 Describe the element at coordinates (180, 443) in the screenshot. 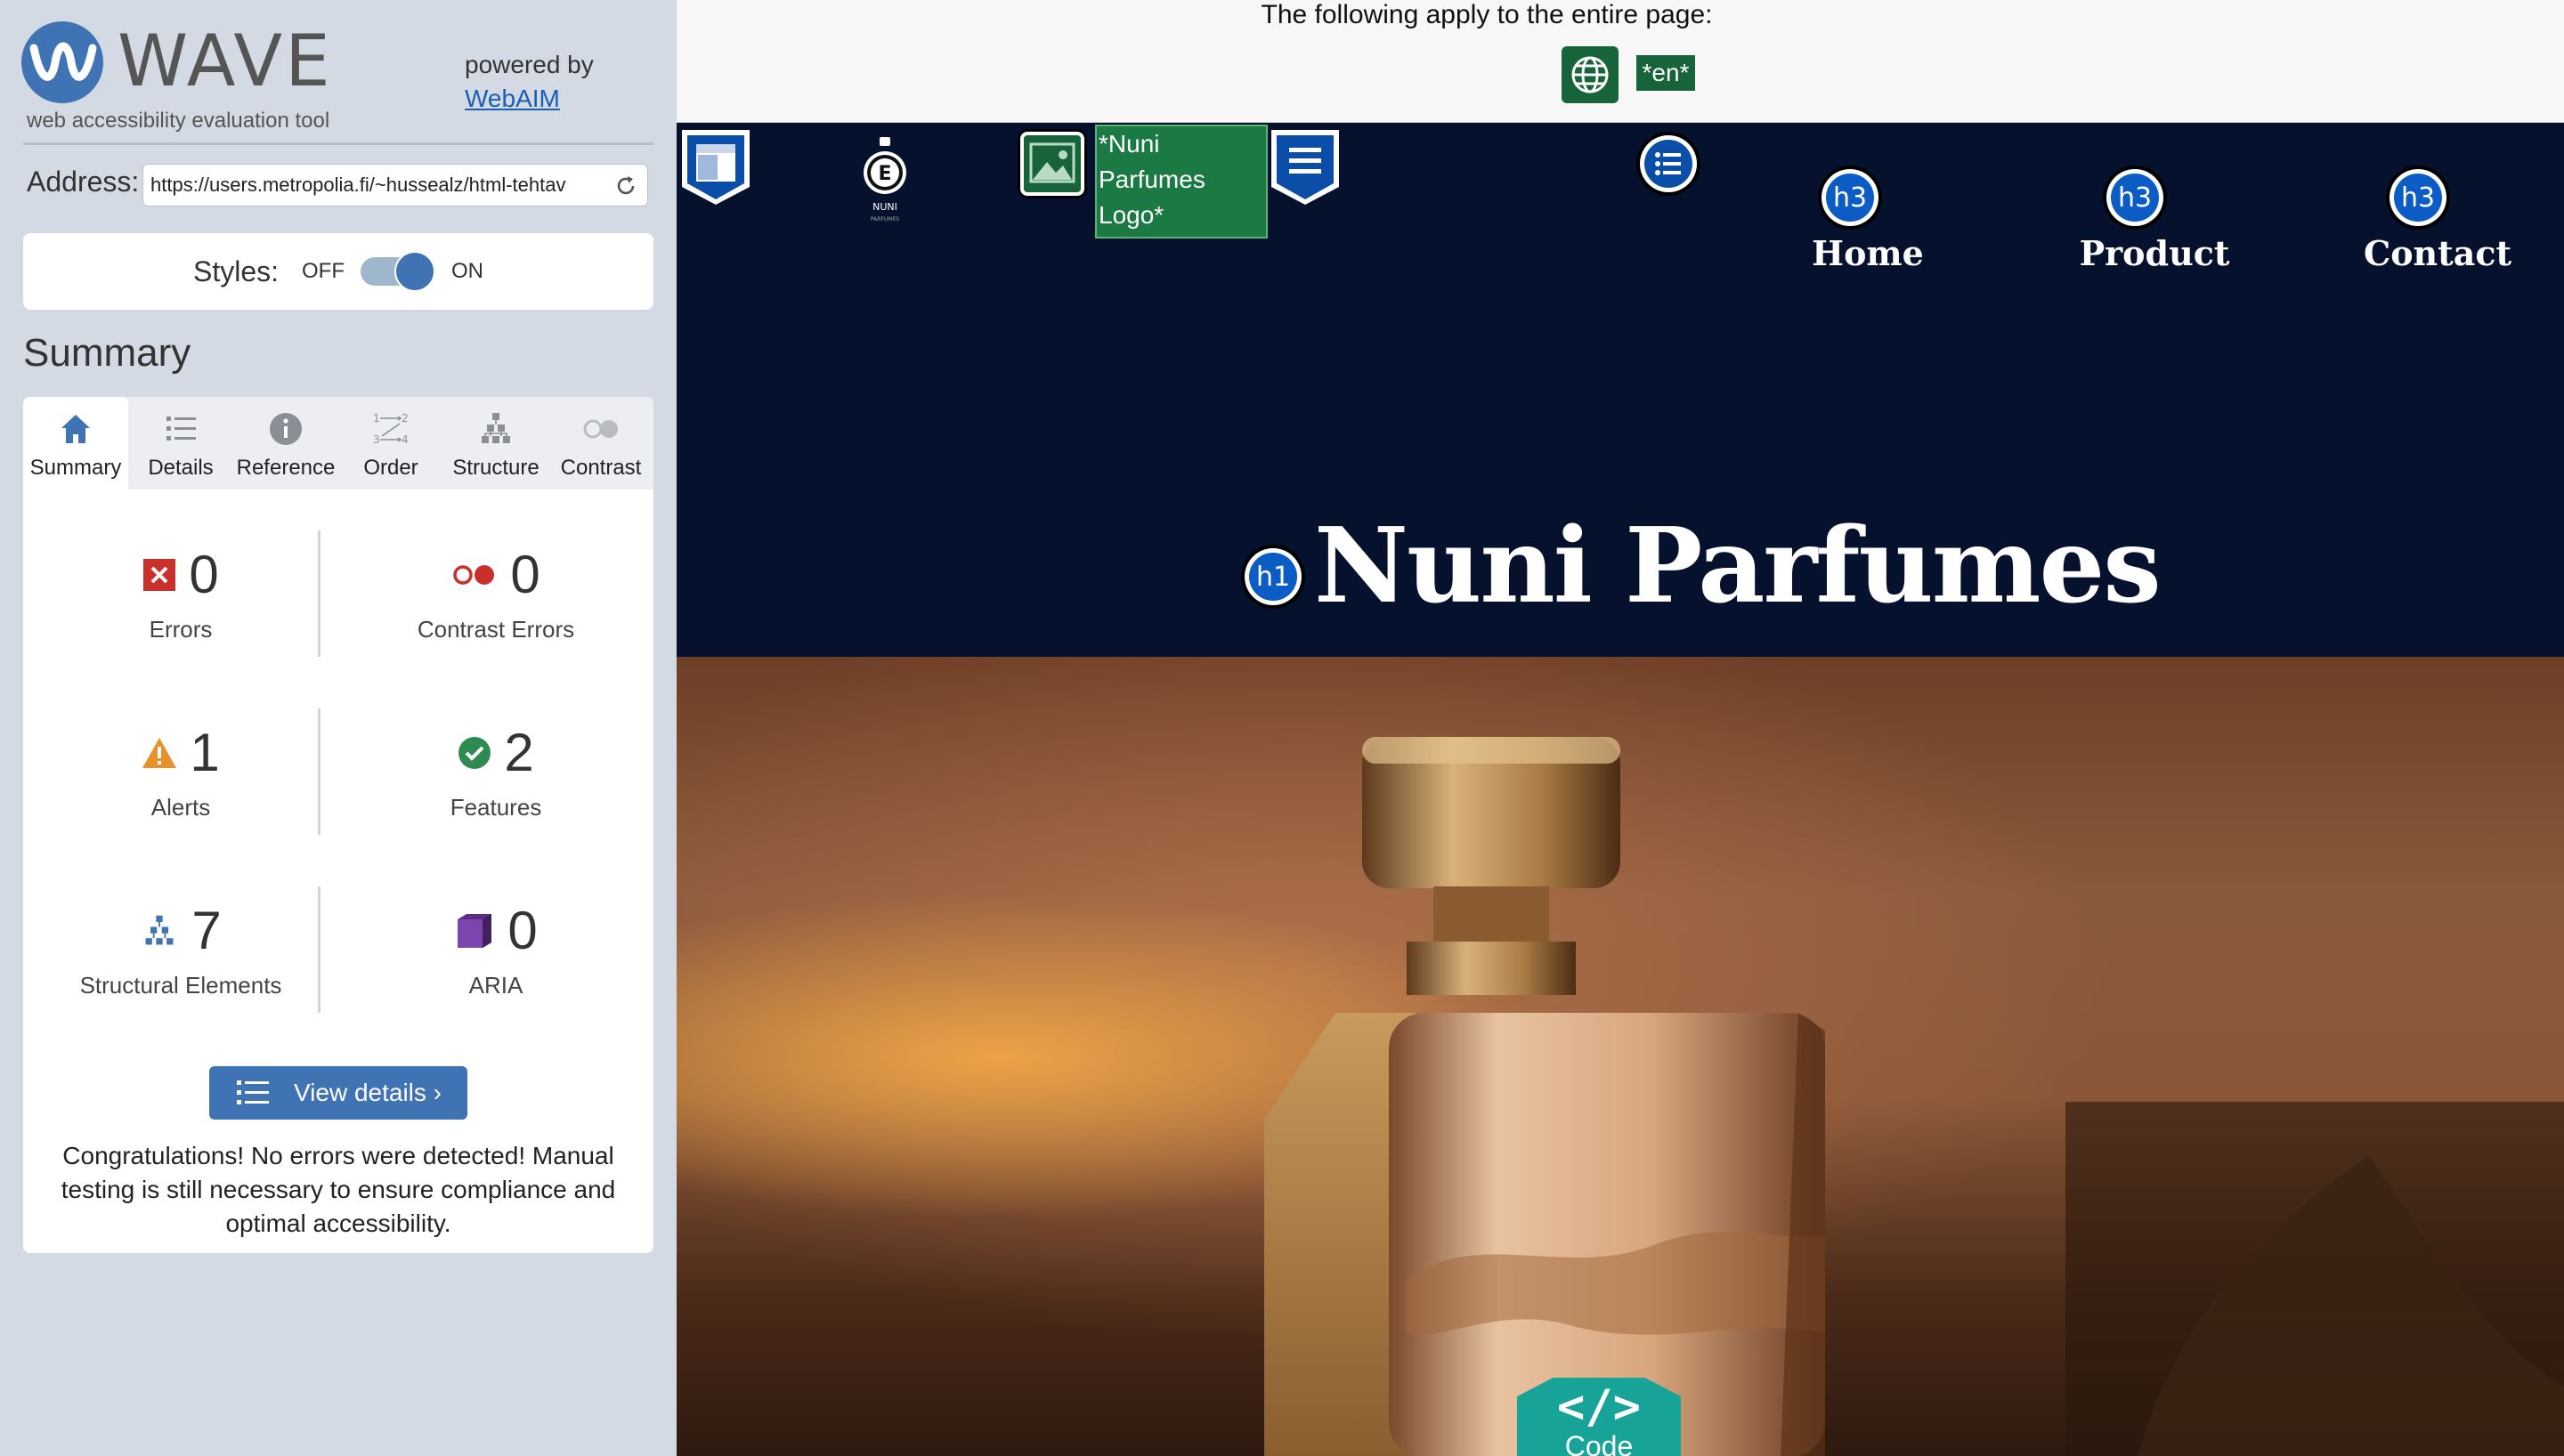

I see `tab-details: Details` at that location.